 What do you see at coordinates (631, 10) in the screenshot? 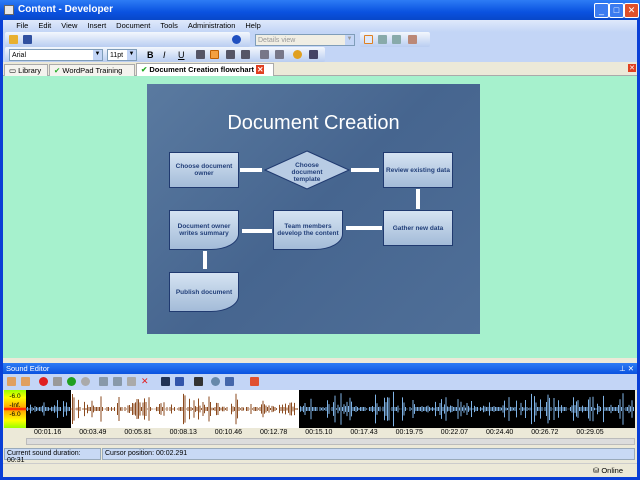
I see `close-button: ✕` at bounding box center [631, 10].